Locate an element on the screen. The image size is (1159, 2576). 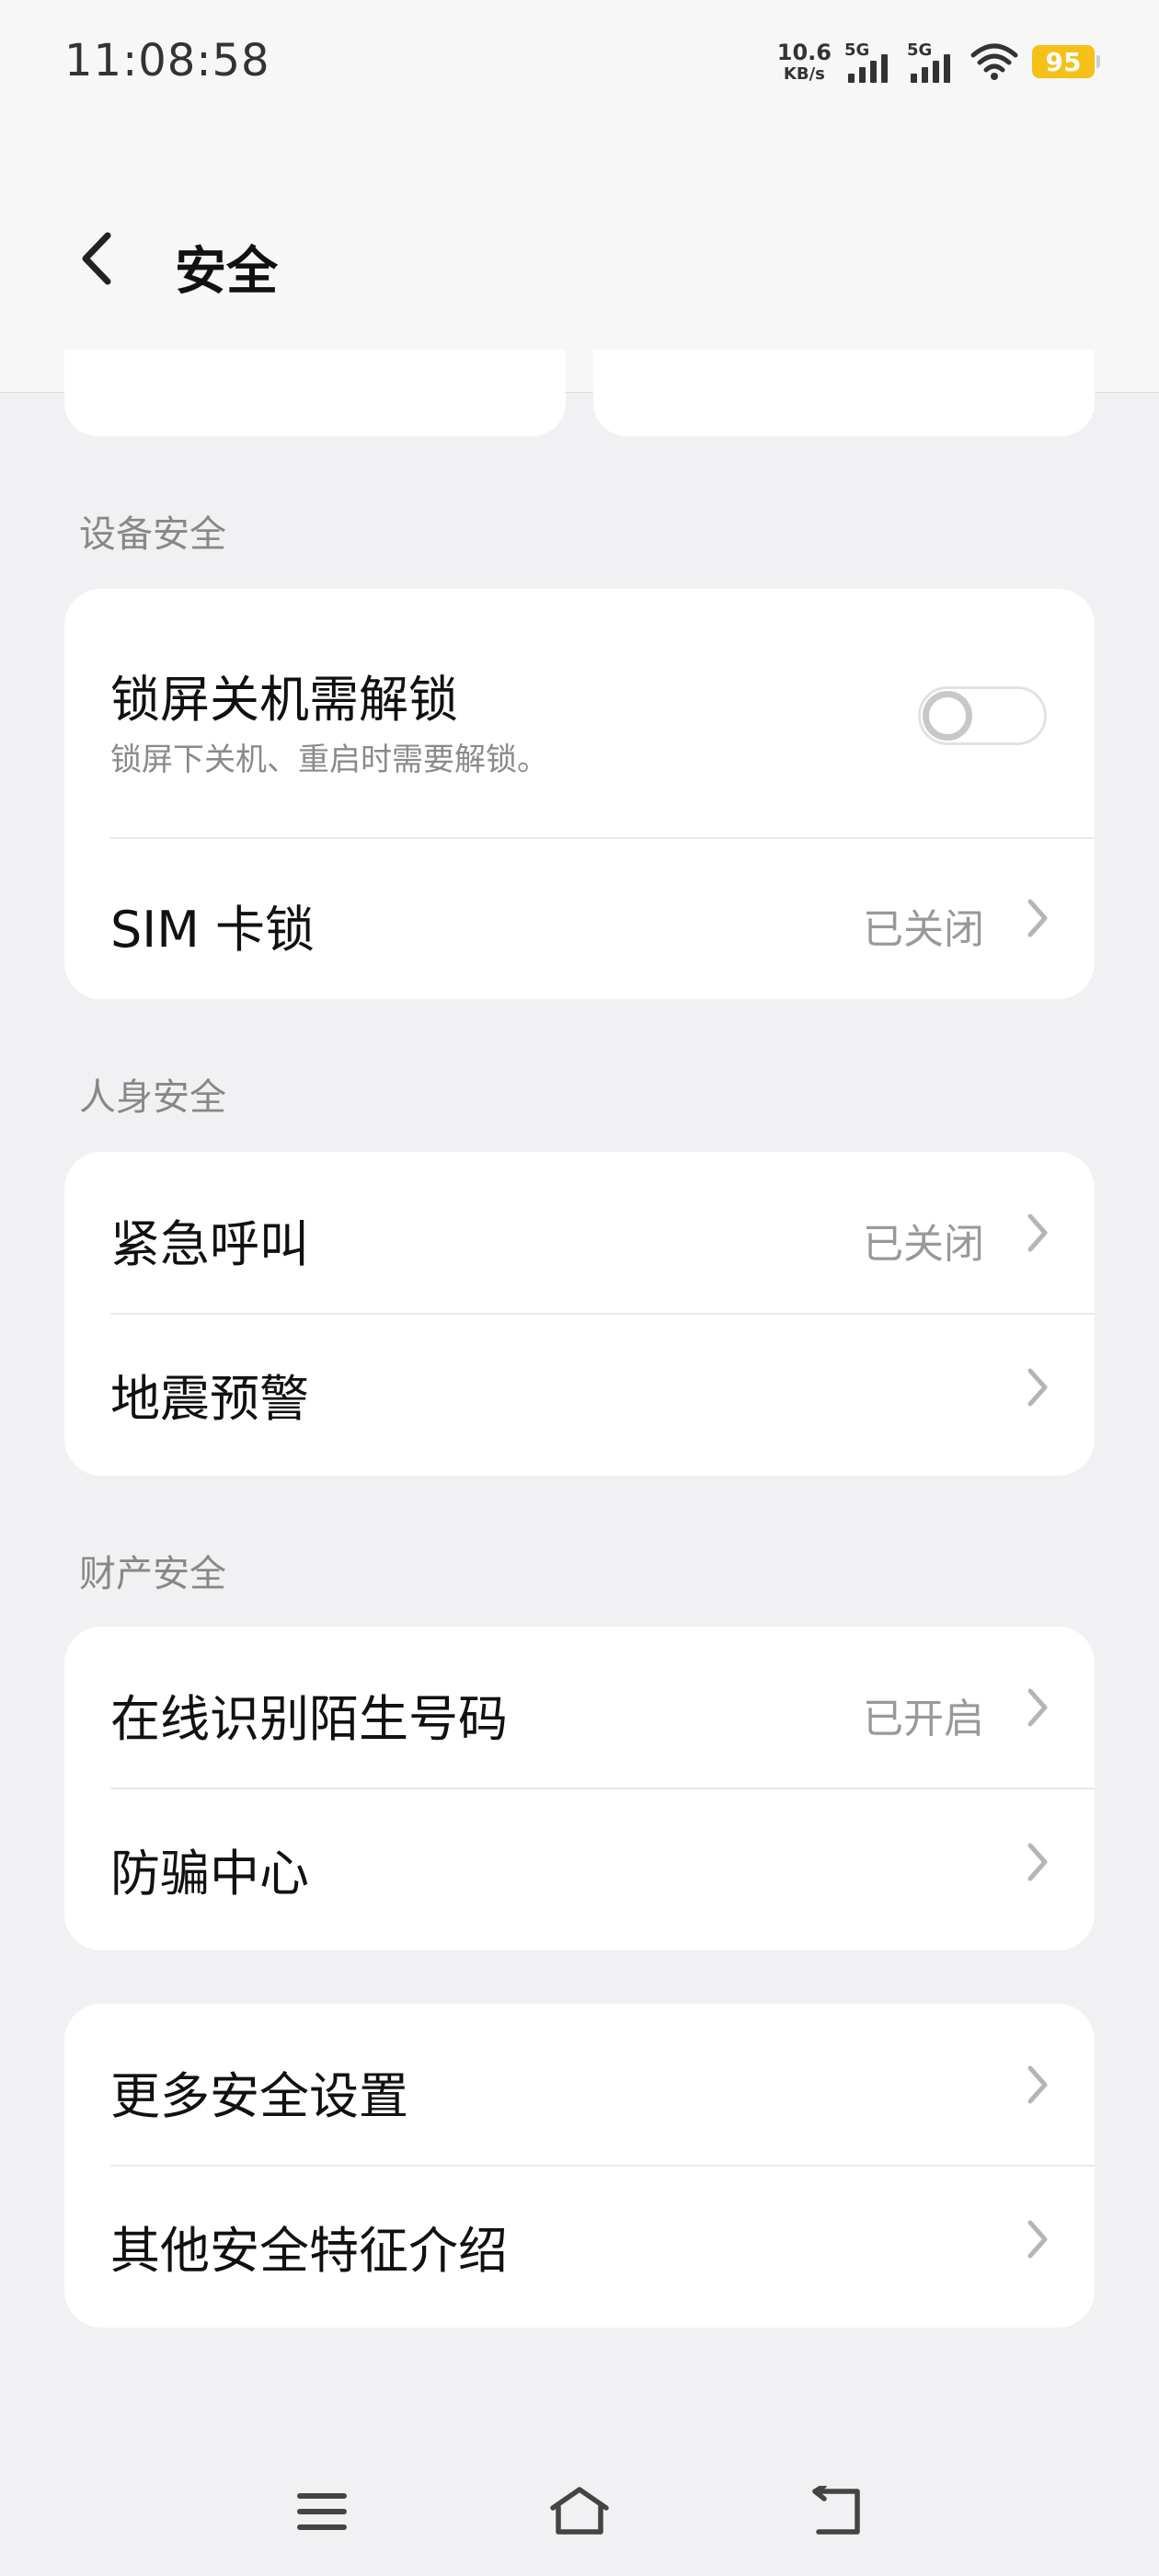
back-nav-button is located at coordinates (837, 2511).